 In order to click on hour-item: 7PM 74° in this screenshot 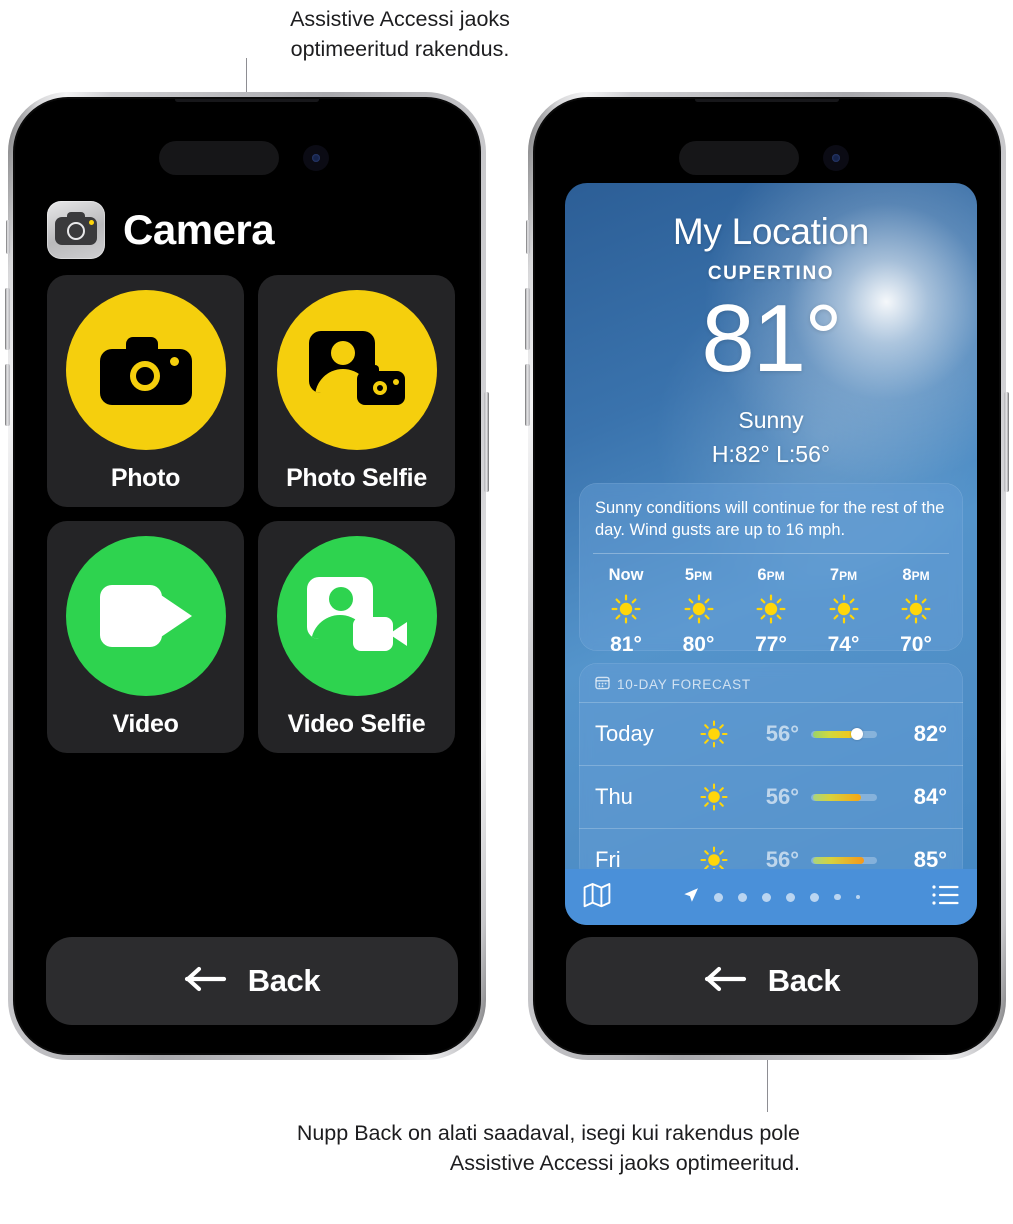, I will do `click(844, 611)`.